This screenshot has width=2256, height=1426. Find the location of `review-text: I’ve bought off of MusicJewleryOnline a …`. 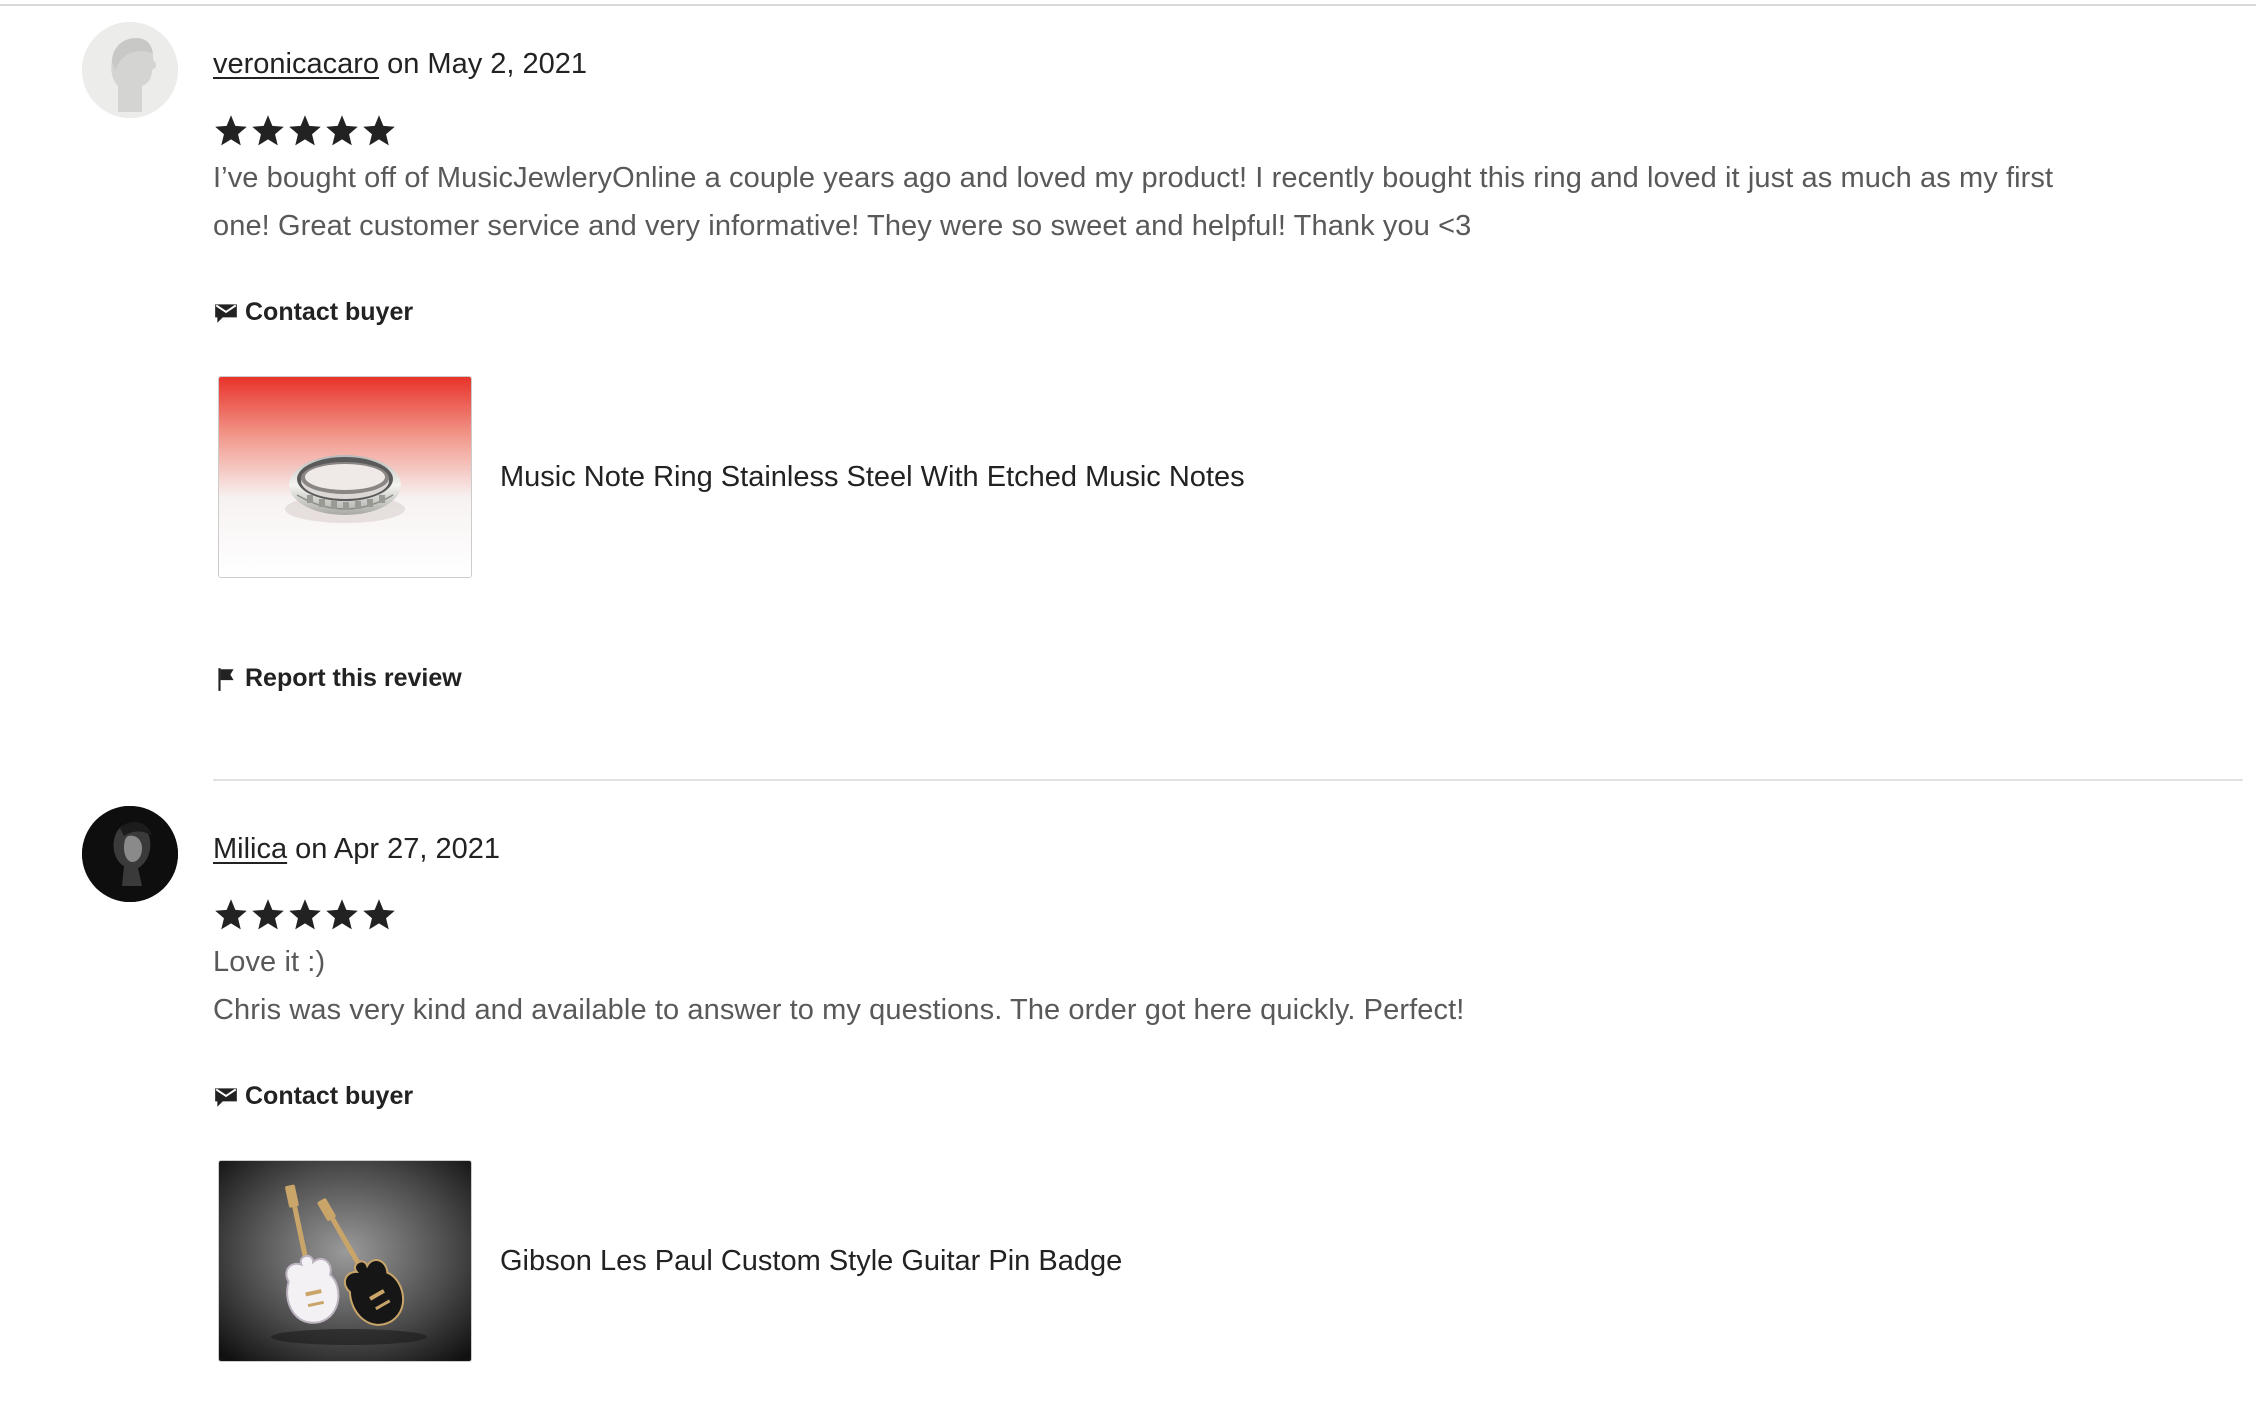

review-text: I’ve bought off of MusicJewleryOnline a … is located at coordinates (1133, 202).